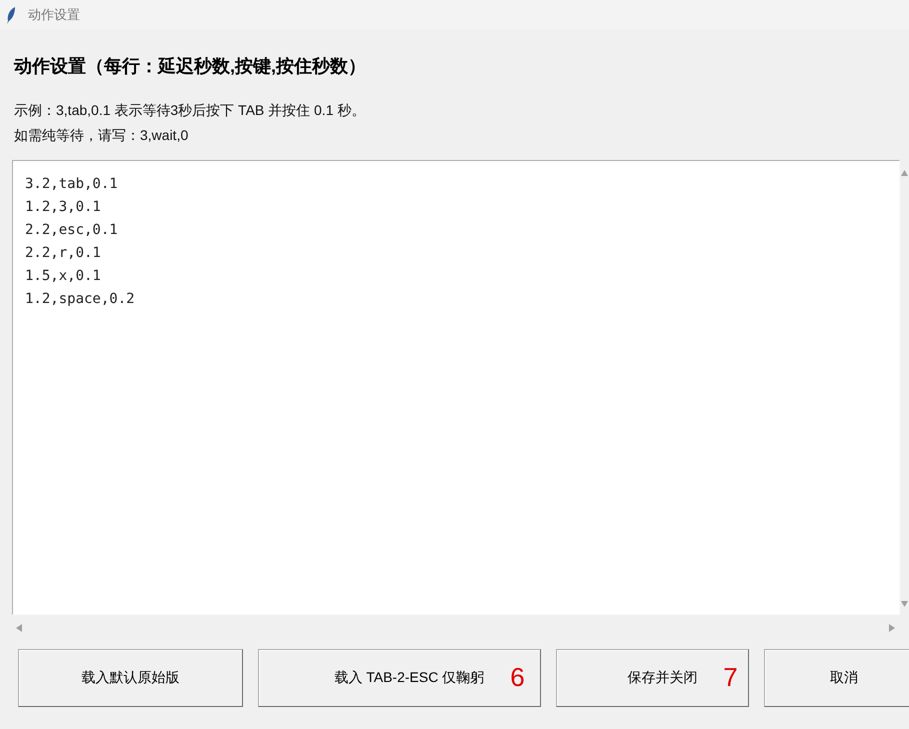 Image resolution: width=909 pixels, height=729 pixels. I want to click on action-button: 取消, so click(836, 677).